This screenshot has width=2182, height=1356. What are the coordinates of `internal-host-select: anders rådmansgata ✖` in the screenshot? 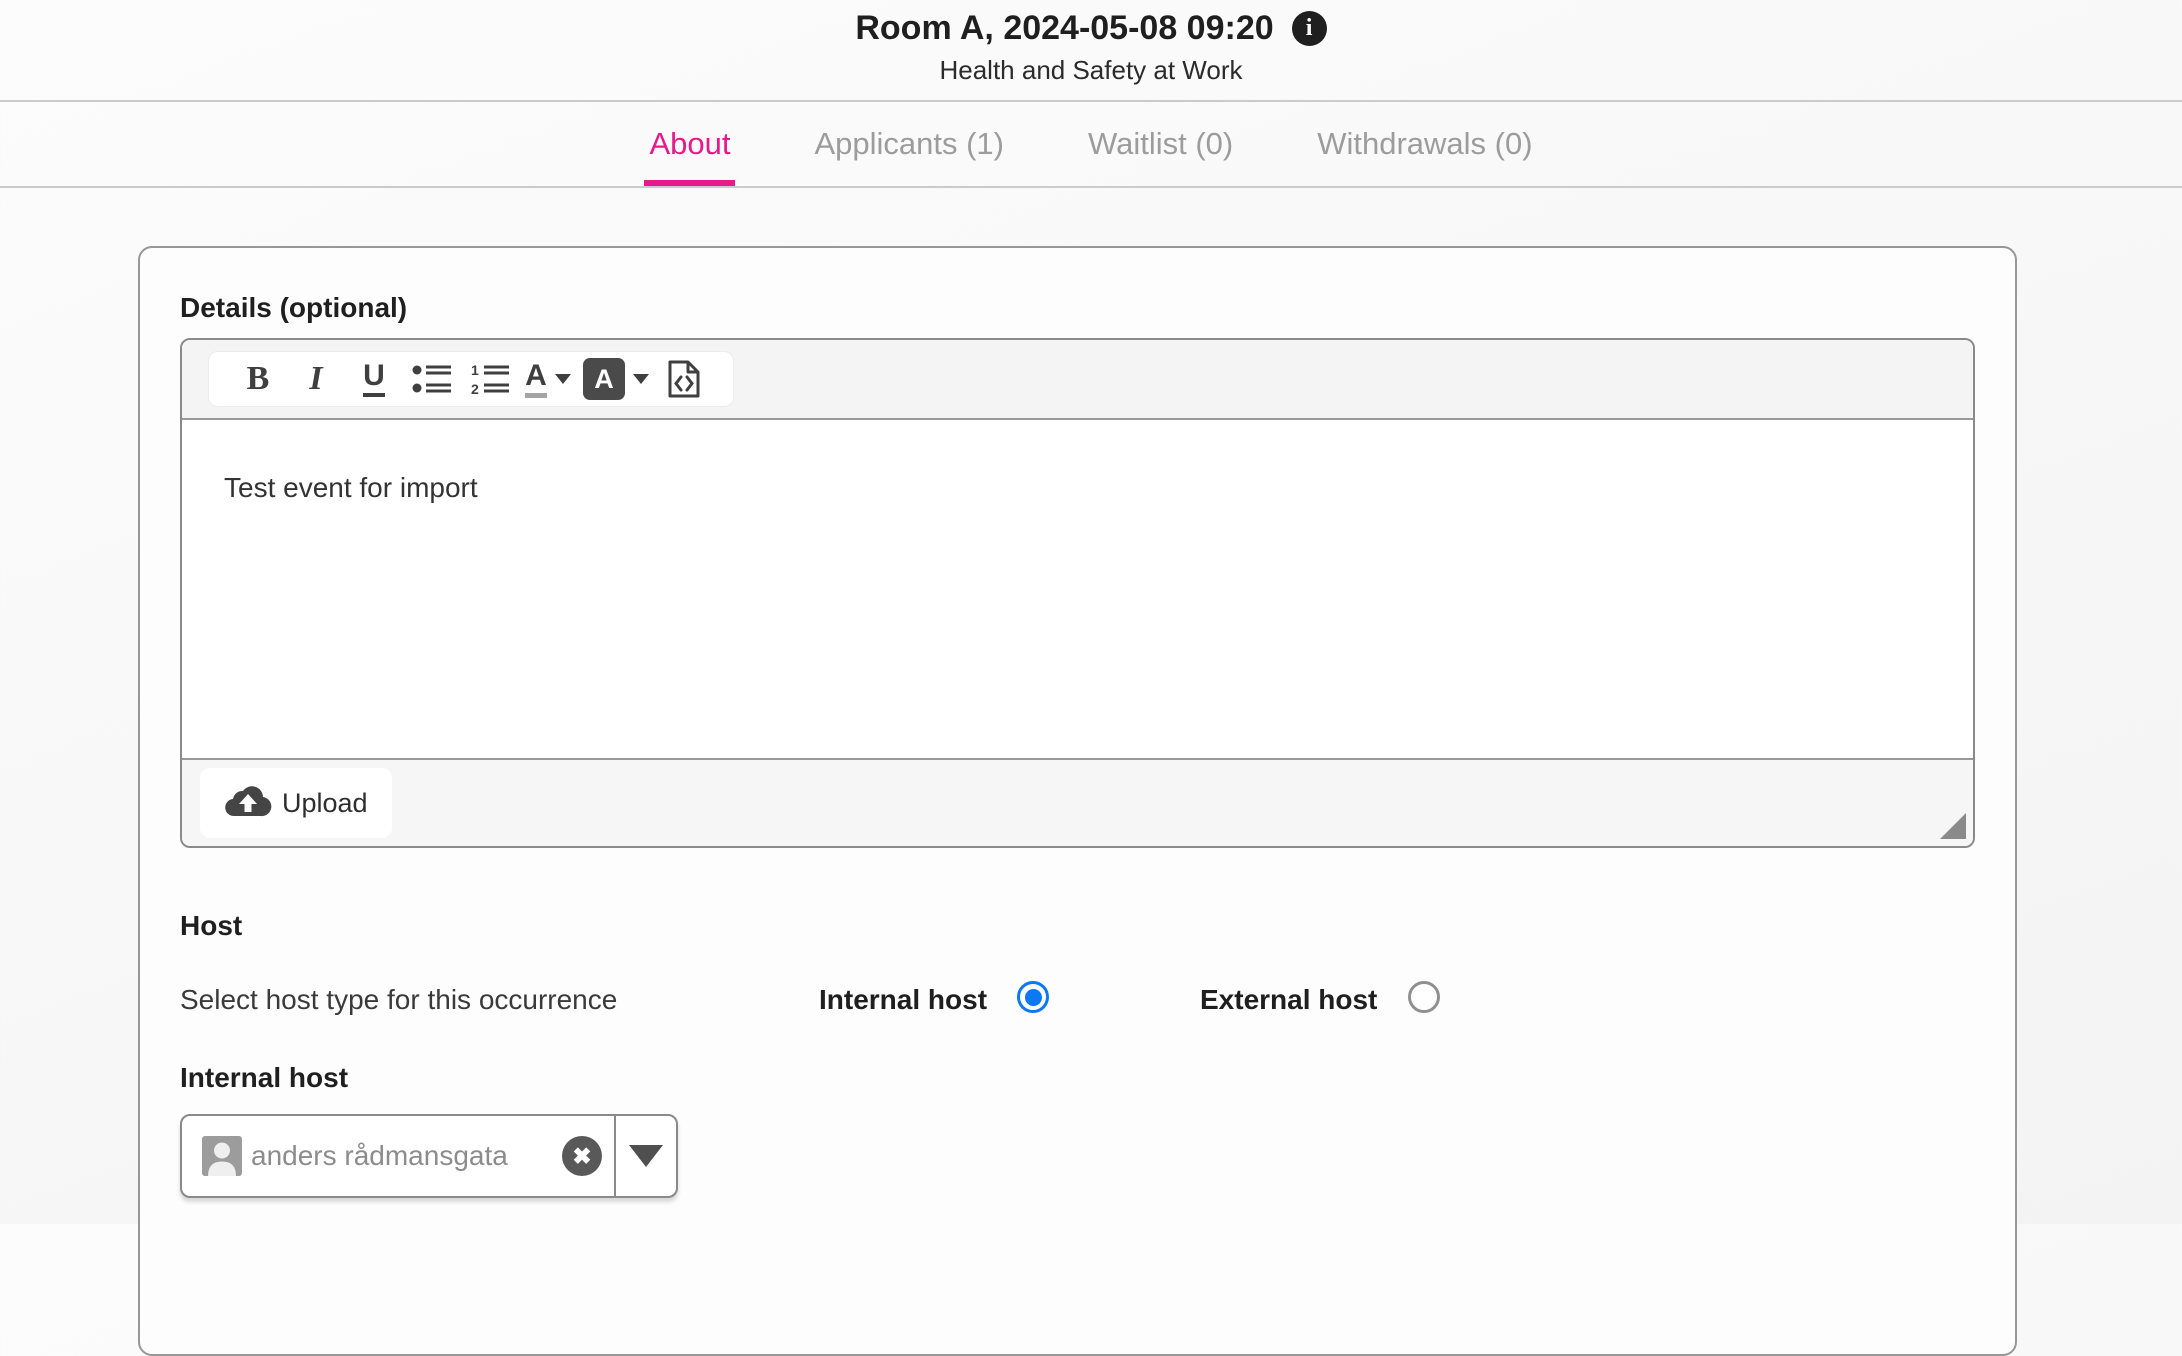 It's located at (429, 1156).